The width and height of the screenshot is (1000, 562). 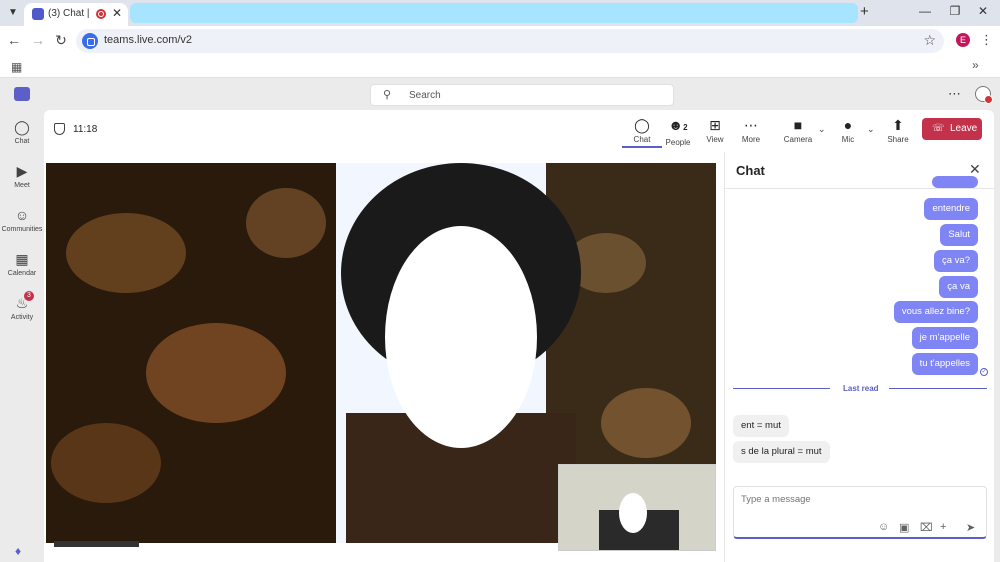 I want to click on leave-label: Leave, so click(x=964, y=128).